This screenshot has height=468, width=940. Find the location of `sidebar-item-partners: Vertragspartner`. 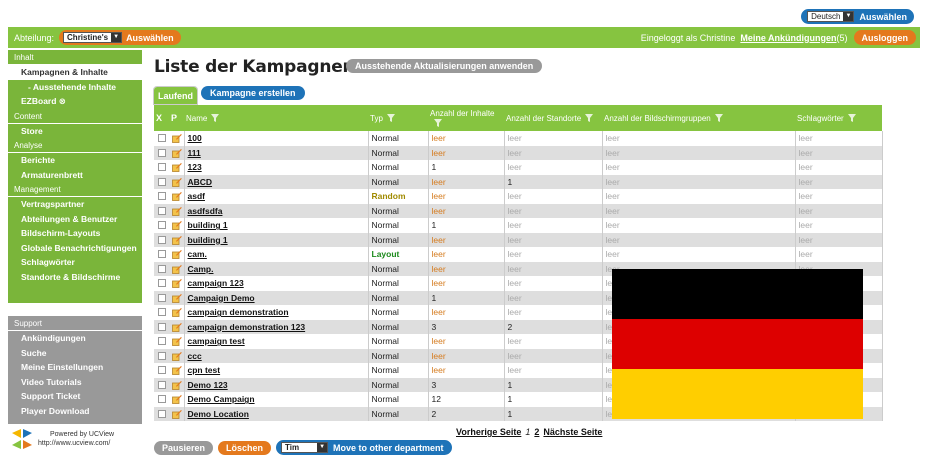

sidebar-item-partners: Vertragspartner is located at coordinates (75, 204).